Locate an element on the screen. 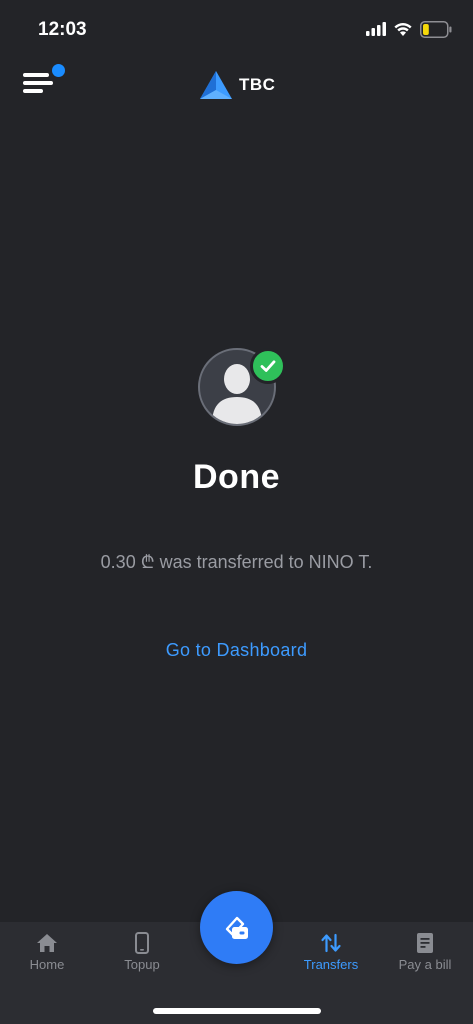 The height and width of the screenshot is (1024, 473). home-indicator is located at coordinates (237, 1011).